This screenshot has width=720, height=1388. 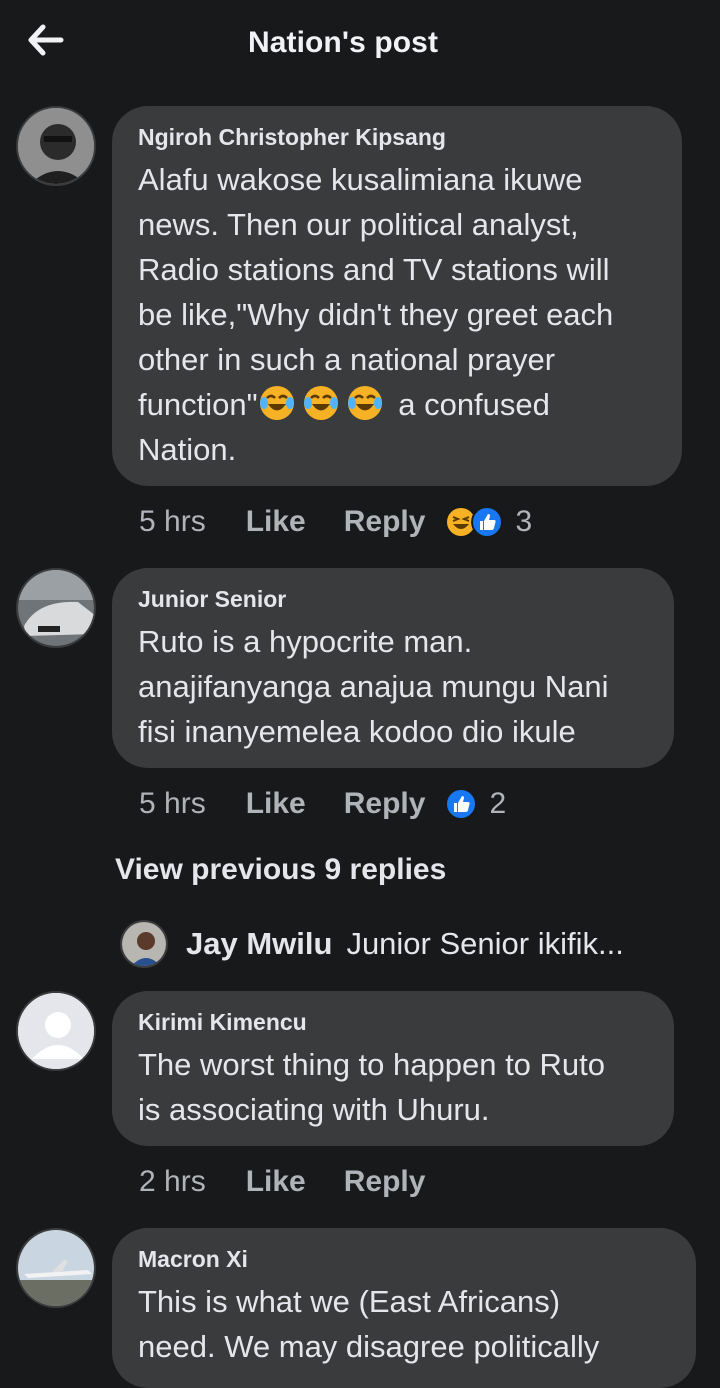 I want to click on comment-line: fisi inanyemelea kodoo dio ikule, so click(x=357, y=731).